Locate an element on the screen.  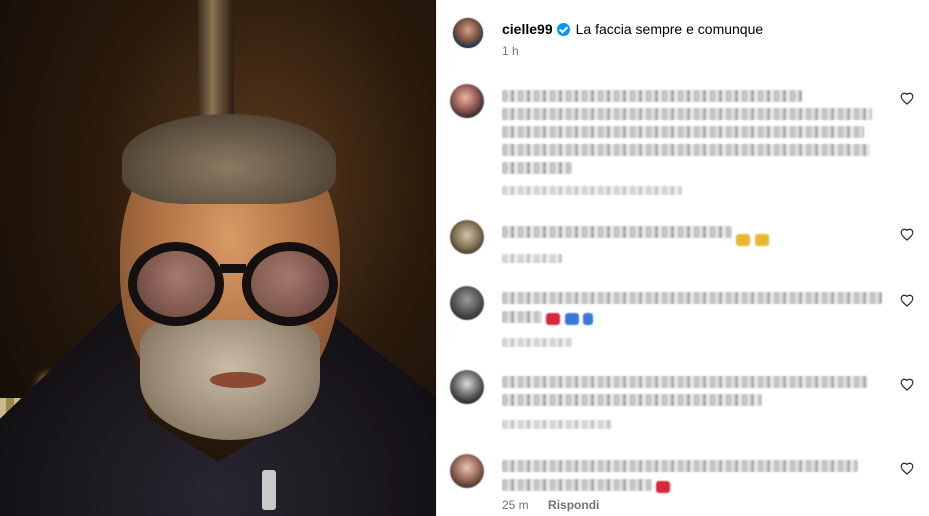
glasses-lens-left is located at coordinates (176, 284).